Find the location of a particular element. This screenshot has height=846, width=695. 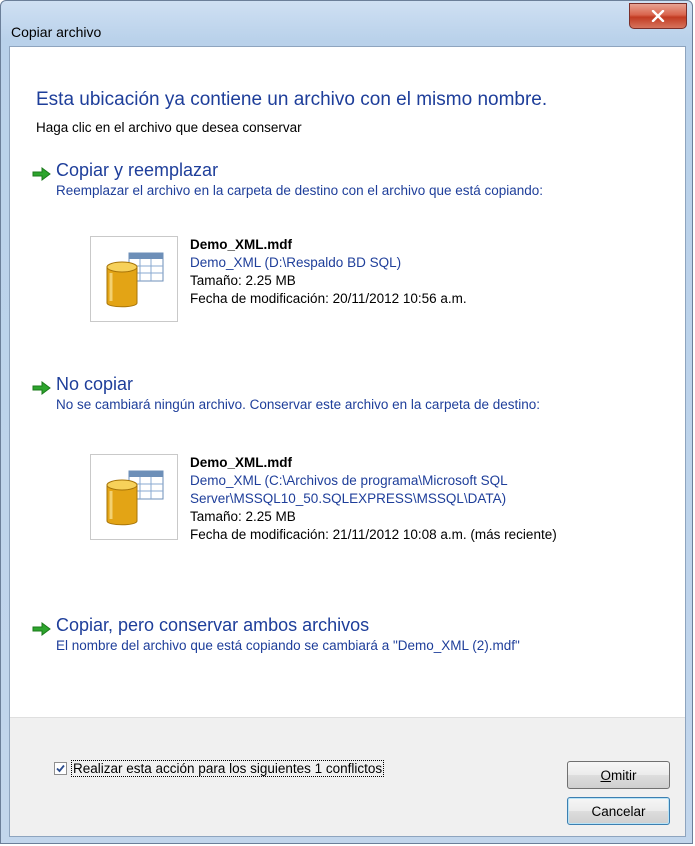

close-button is located at coordinates (658, 16).